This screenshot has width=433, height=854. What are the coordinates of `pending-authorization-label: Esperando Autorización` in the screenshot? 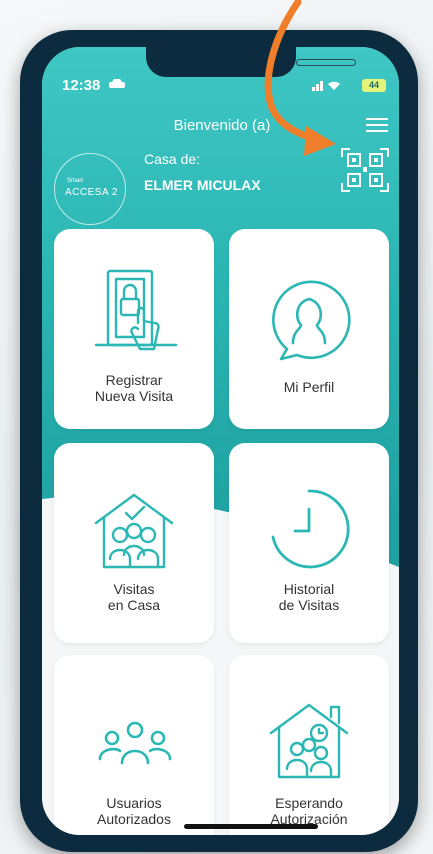 It's located at (309, 811).